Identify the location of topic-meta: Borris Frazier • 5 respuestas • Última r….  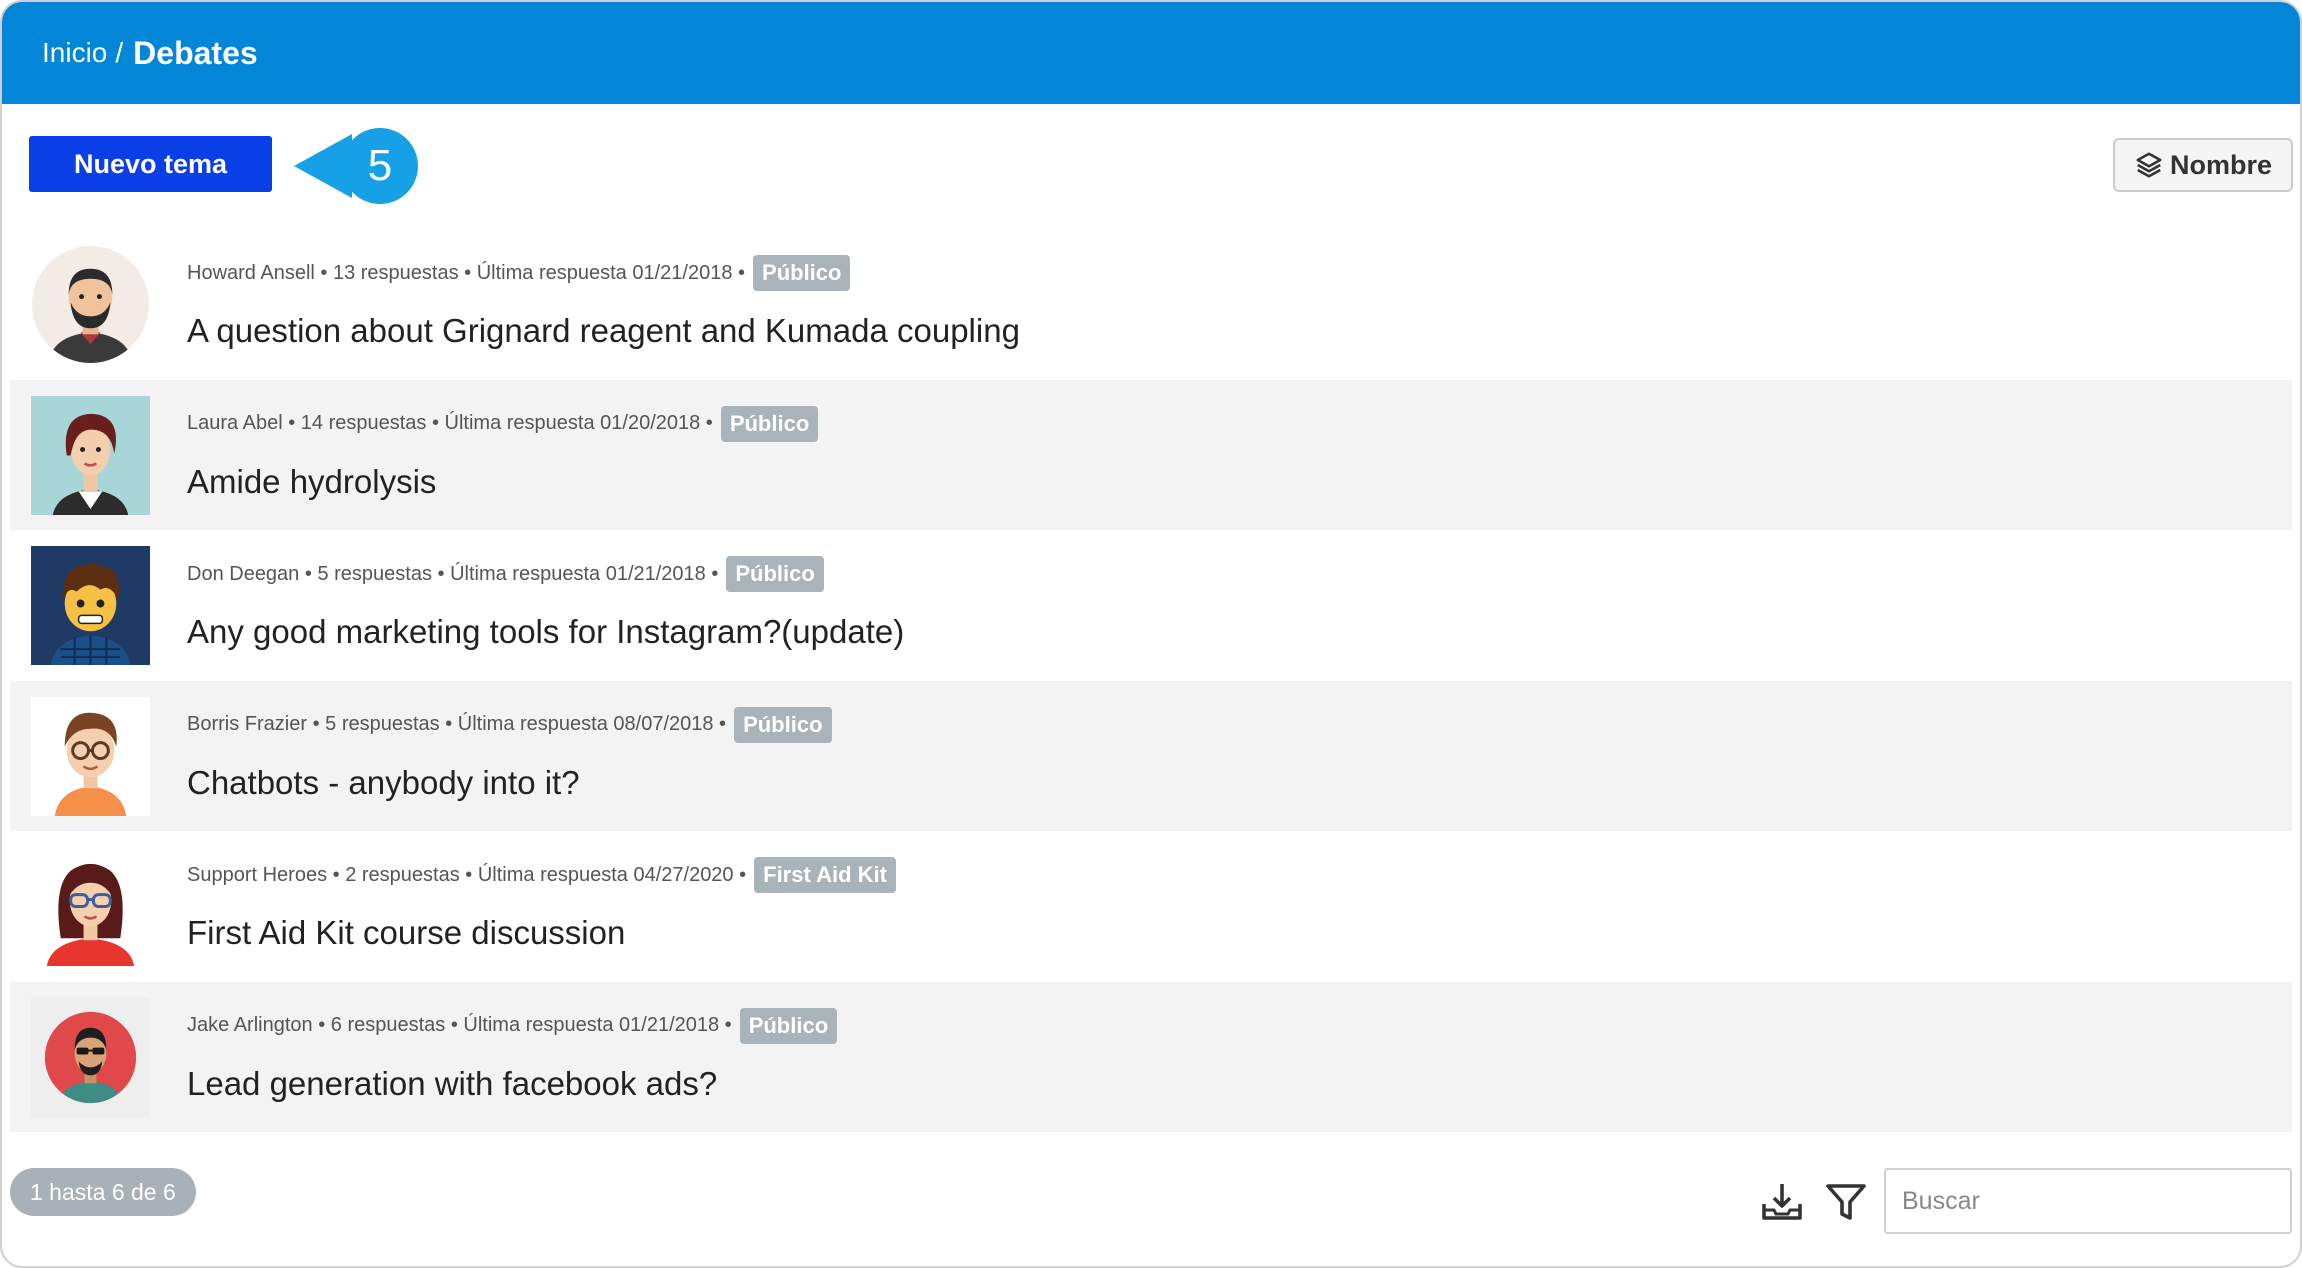
(509, 724).